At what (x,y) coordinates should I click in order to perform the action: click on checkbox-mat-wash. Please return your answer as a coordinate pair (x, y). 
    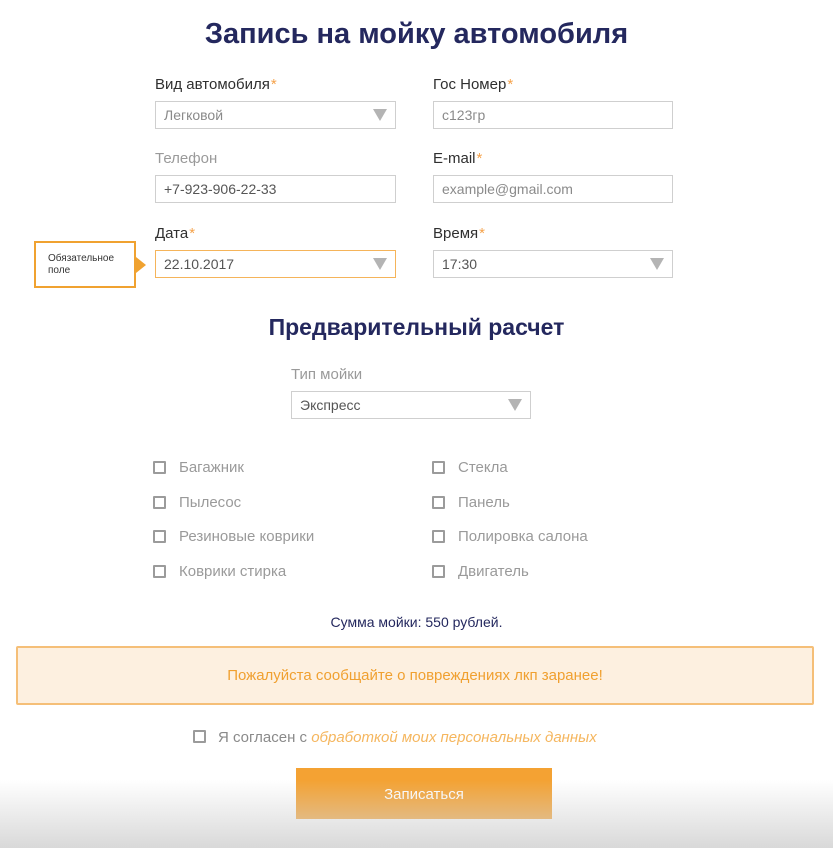
    Looking at the image, I should click on (159, 571).